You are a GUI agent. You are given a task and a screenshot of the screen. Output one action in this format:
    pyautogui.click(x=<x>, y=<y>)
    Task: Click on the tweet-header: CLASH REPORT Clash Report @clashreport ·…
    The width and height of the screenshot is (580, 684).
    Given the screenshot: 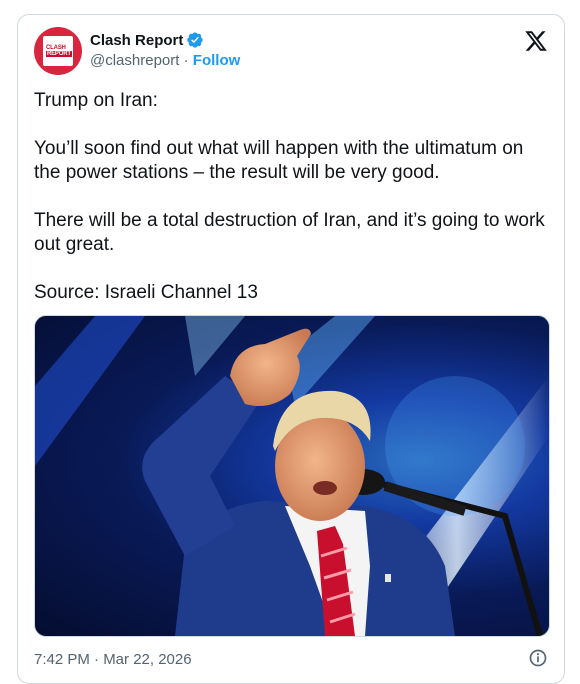 What is the action you would take?
    pyautogui.click(x=291, y=51)
    